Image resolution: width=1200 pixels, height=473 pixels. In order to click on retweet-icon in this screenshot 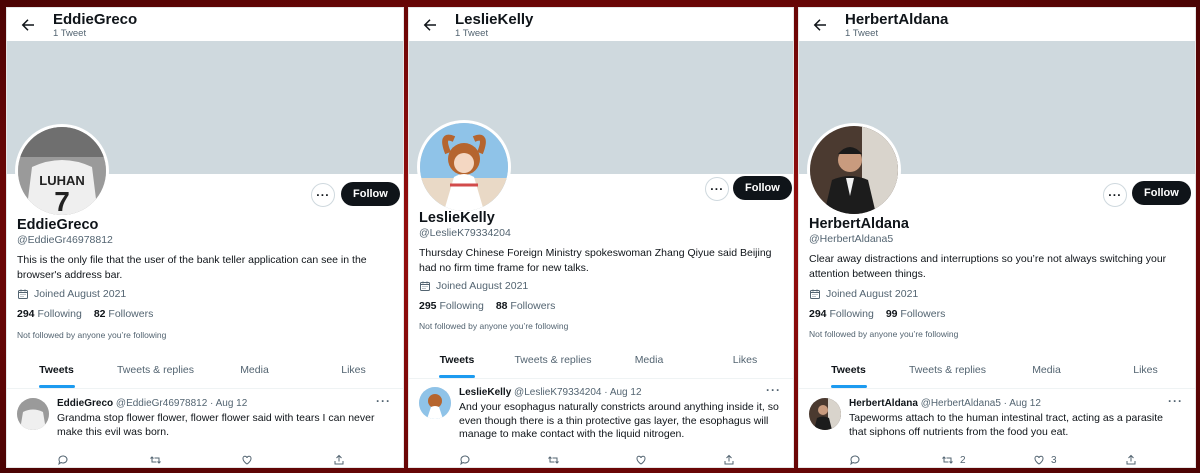, I will do `click(155, 460)`.